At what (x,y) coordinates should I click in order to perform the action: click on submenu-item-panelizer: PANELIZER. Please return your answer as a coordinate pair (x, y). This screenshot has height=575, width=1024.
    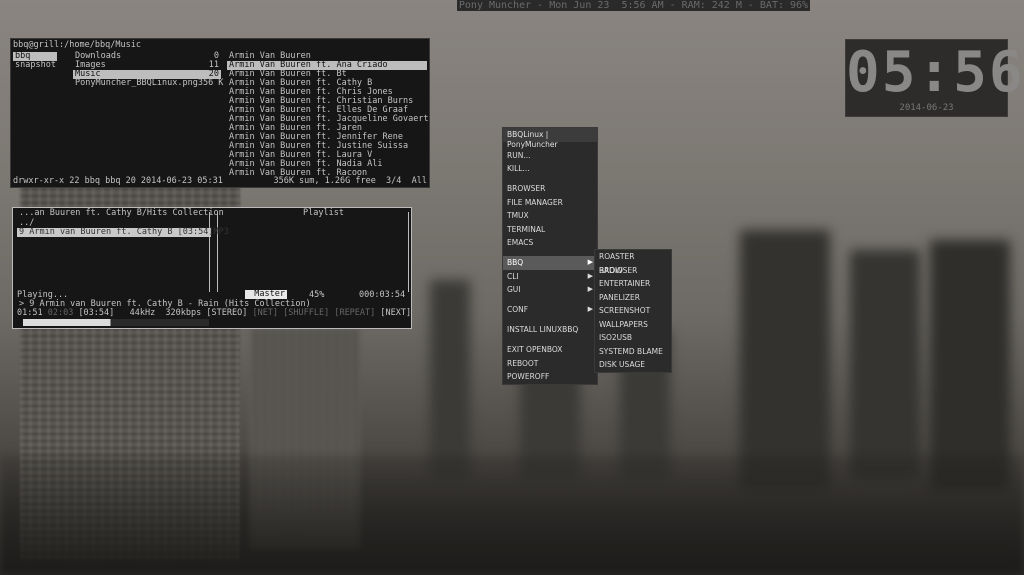
    Looking at the image, I should click on (633, 298).